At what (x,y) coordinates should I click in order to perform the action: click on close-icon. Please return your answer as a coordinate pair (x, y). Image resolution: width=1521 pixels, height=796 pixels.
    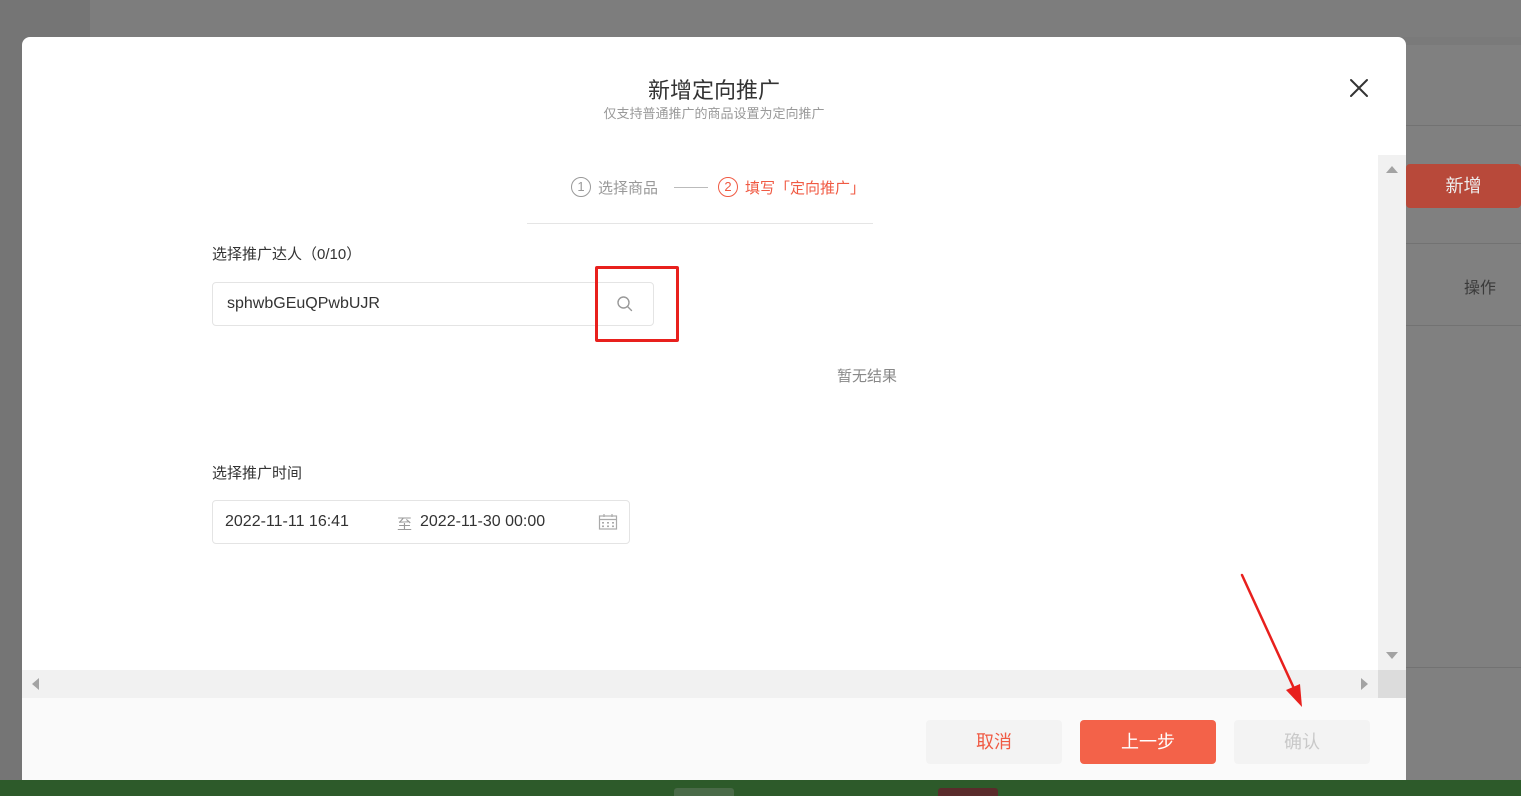
    Looking at the image, I should click on (1359, 88).